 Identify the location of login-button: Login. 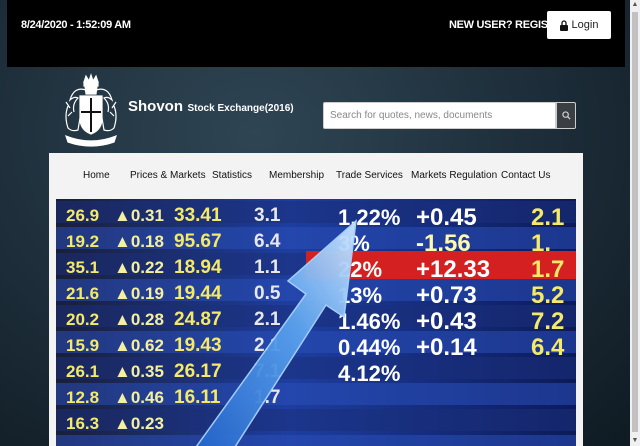
(579, 25).